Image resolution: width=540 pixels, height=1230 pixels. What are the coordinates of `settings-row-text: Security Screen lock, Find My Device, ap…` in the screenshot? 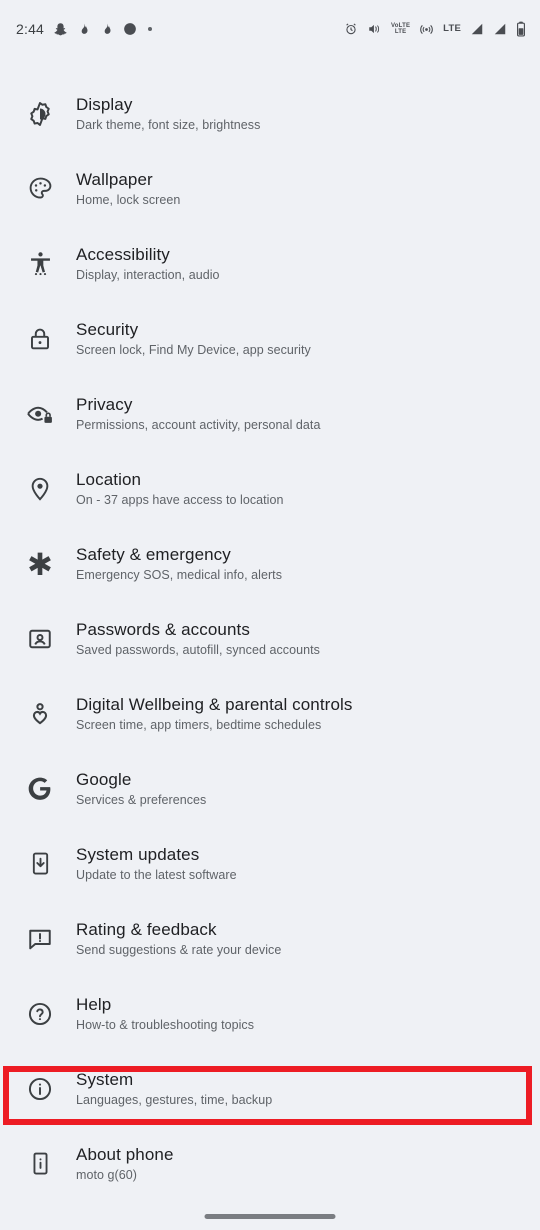 It's located at (193, 339).